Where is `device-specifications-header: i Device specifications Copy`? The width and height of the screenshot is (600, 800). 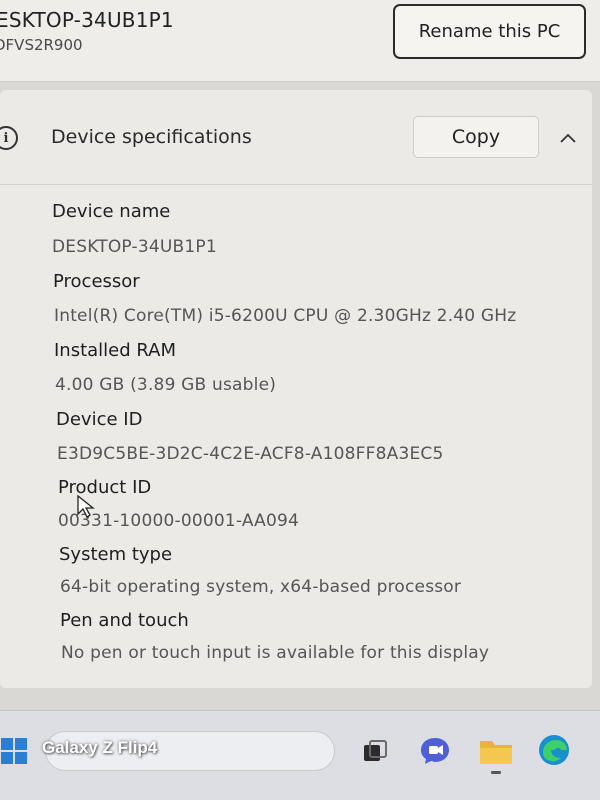
device-specifications-header: i Device specifications Copy is located at coordinates (296, 137).